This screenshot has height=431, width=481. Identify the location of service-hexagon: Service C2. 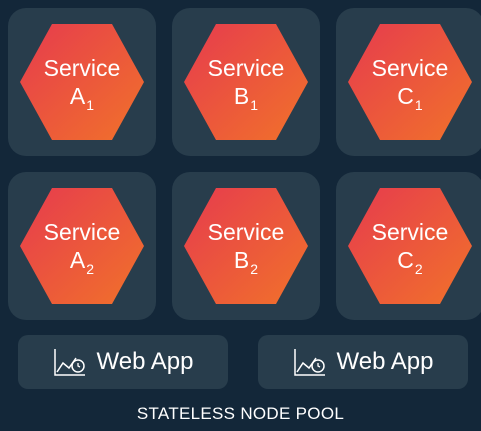
(410, 246).